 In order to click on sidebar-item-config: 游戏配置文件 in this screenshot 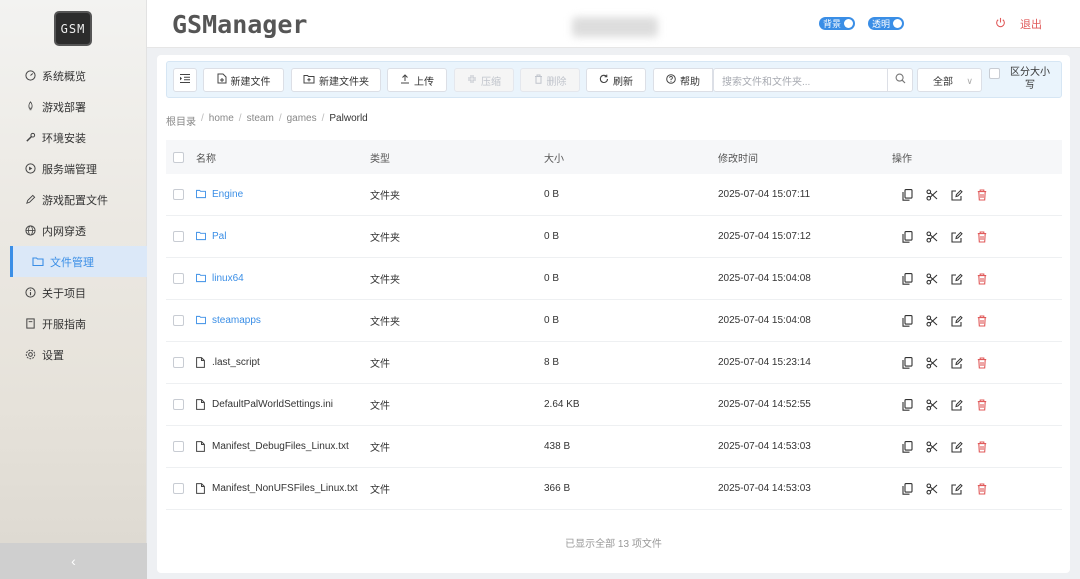, I will do `click(73, 199)`.